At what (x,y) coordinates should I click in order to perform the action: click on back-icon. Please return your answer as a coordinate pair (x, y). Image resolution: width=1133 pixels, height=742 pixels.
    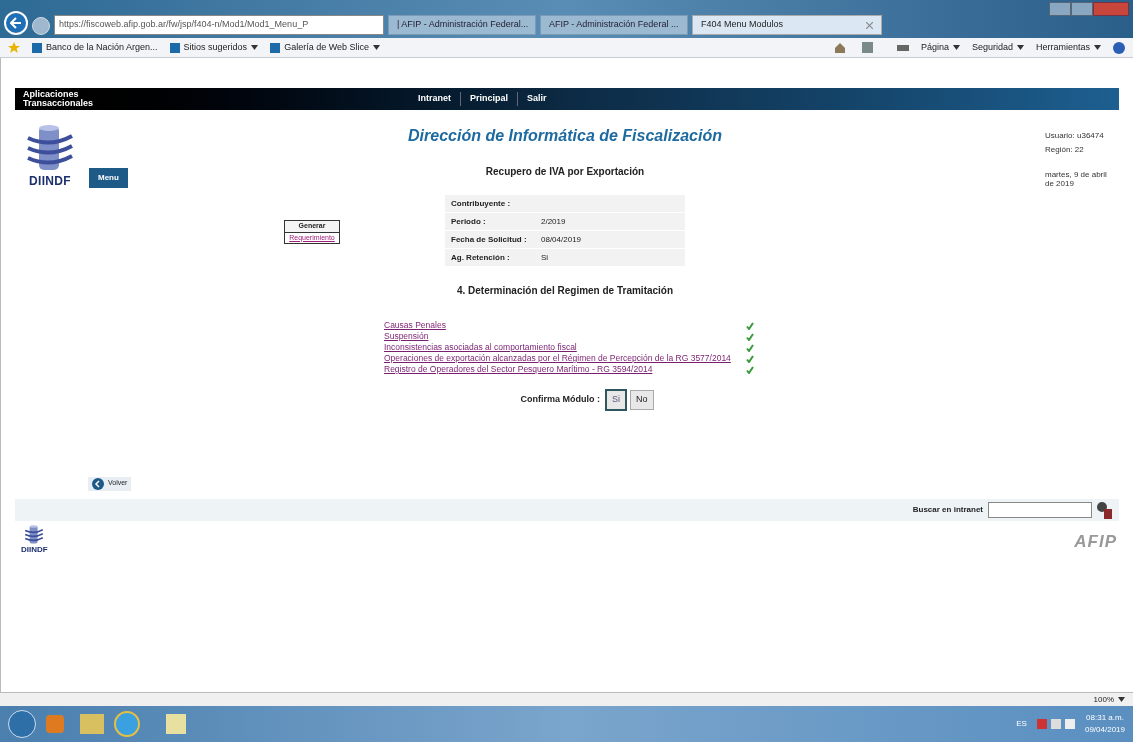
    Looking at the image, I should click on (16, 23).